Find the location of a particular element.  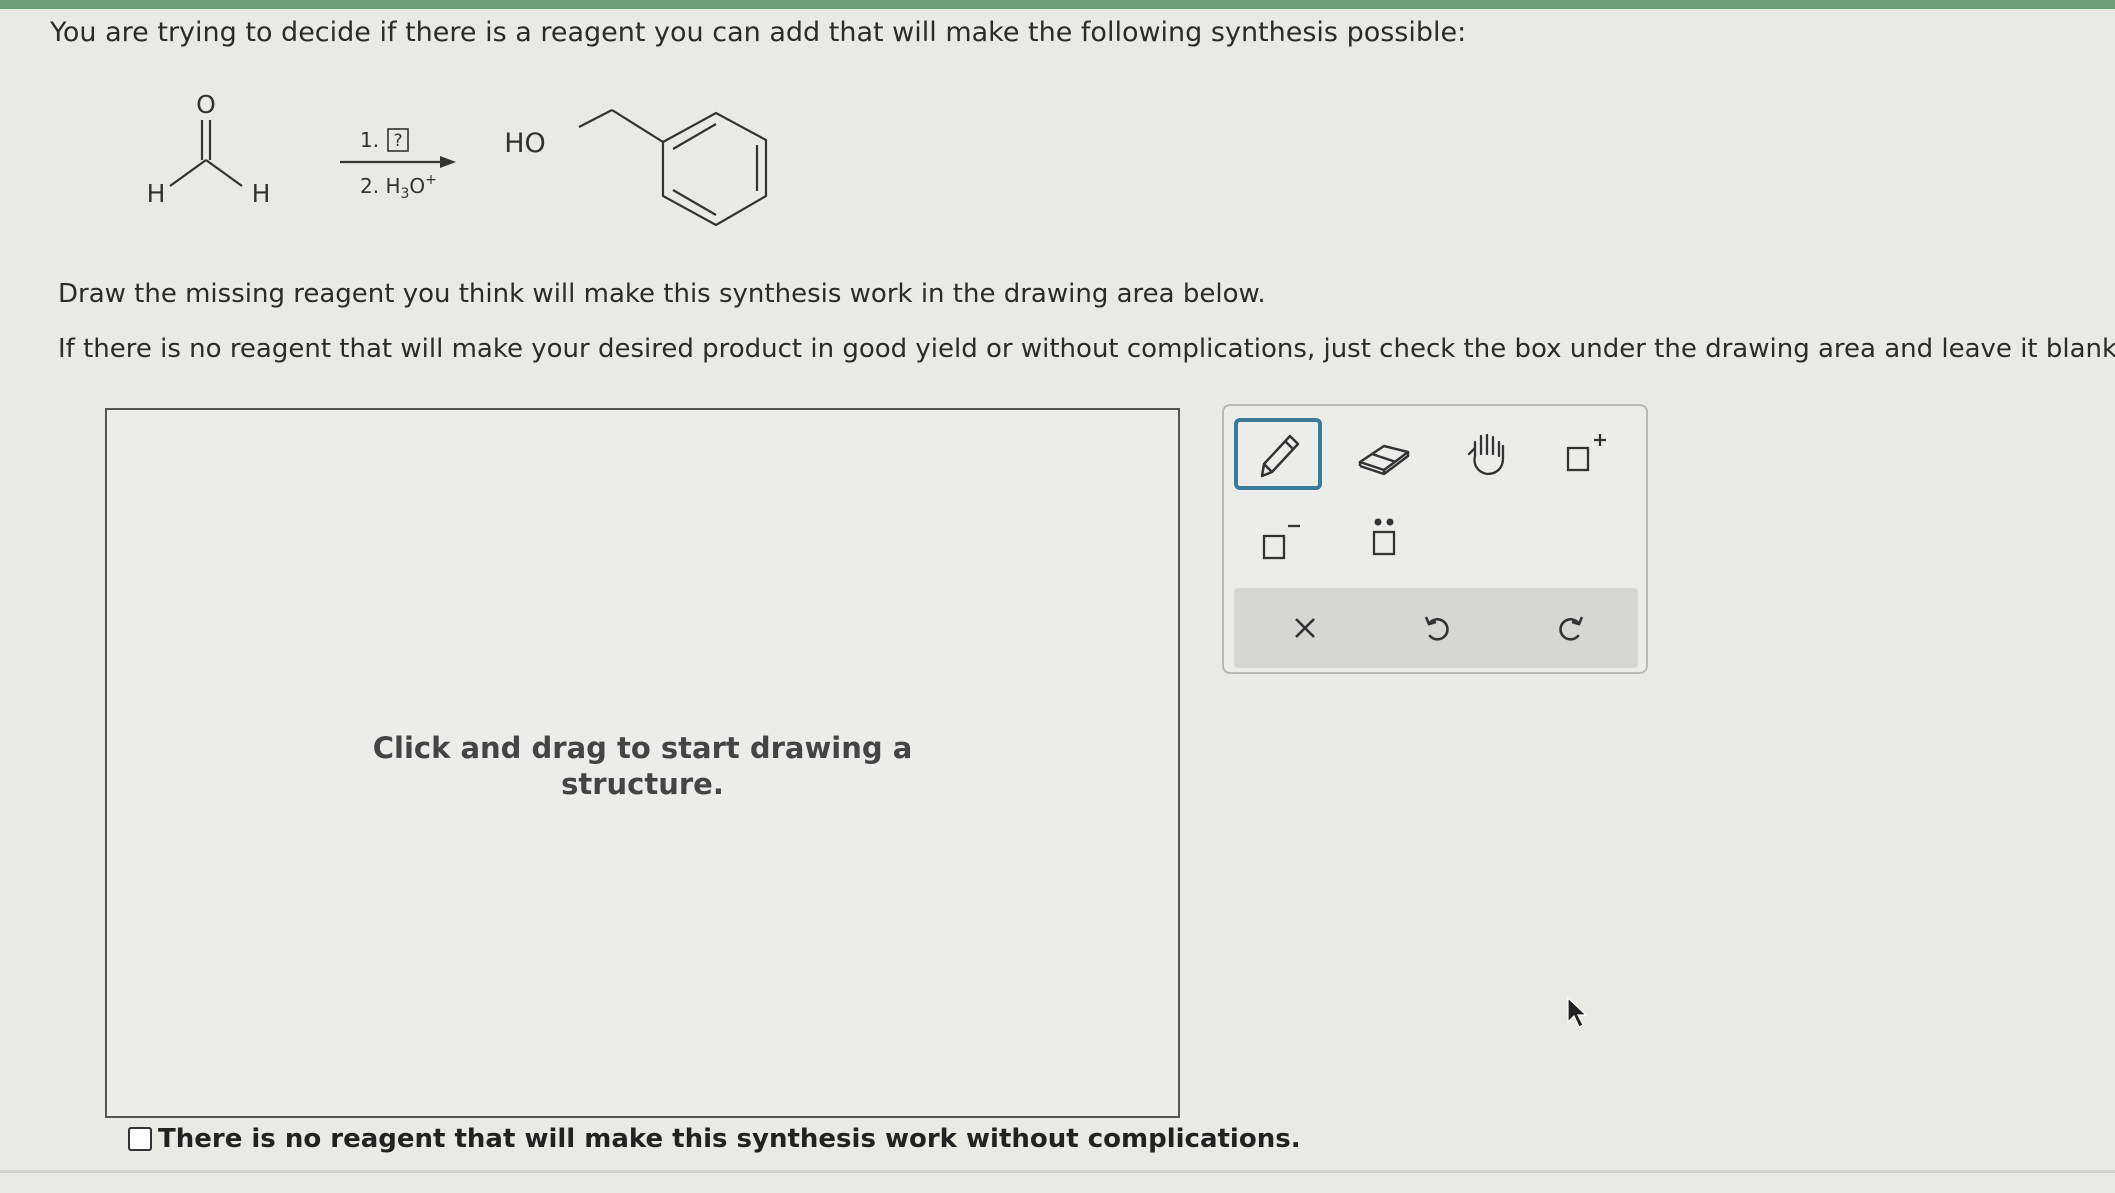

mouse-pointer-icon is located at coordinates (1577, 1012).